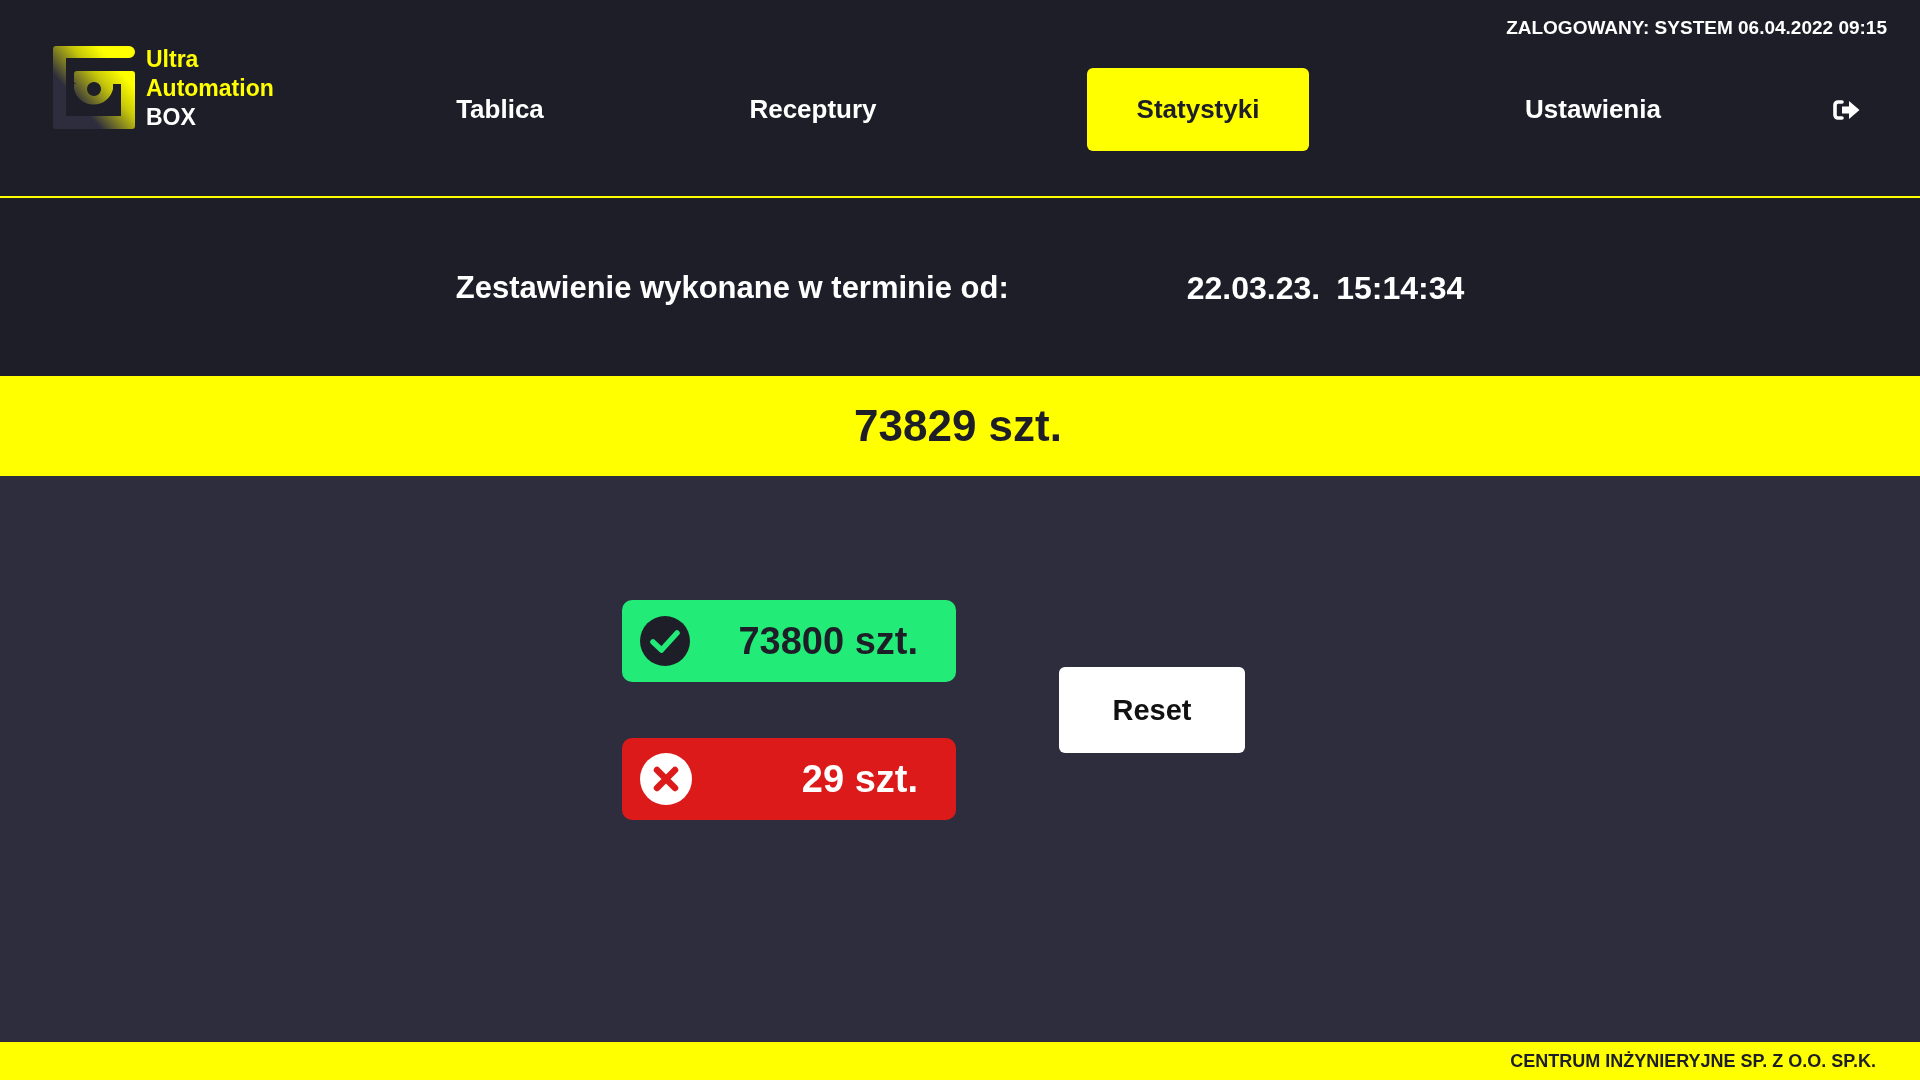 The width and height of the screenshot is (1920, 1080). What do you see at coordinates (1400, 288) in the screenshot?
I see `start-time: 15:14:34` at bounding box center [1400, 288].